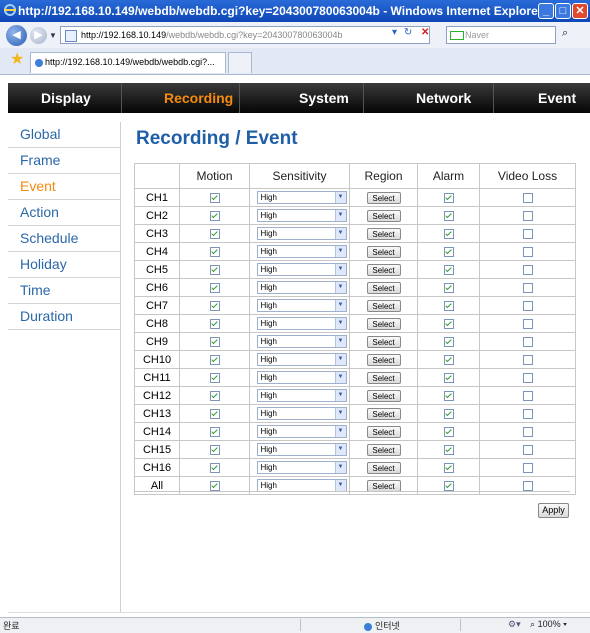  I want to click on menu-recording: Recording, so click(198, 98).